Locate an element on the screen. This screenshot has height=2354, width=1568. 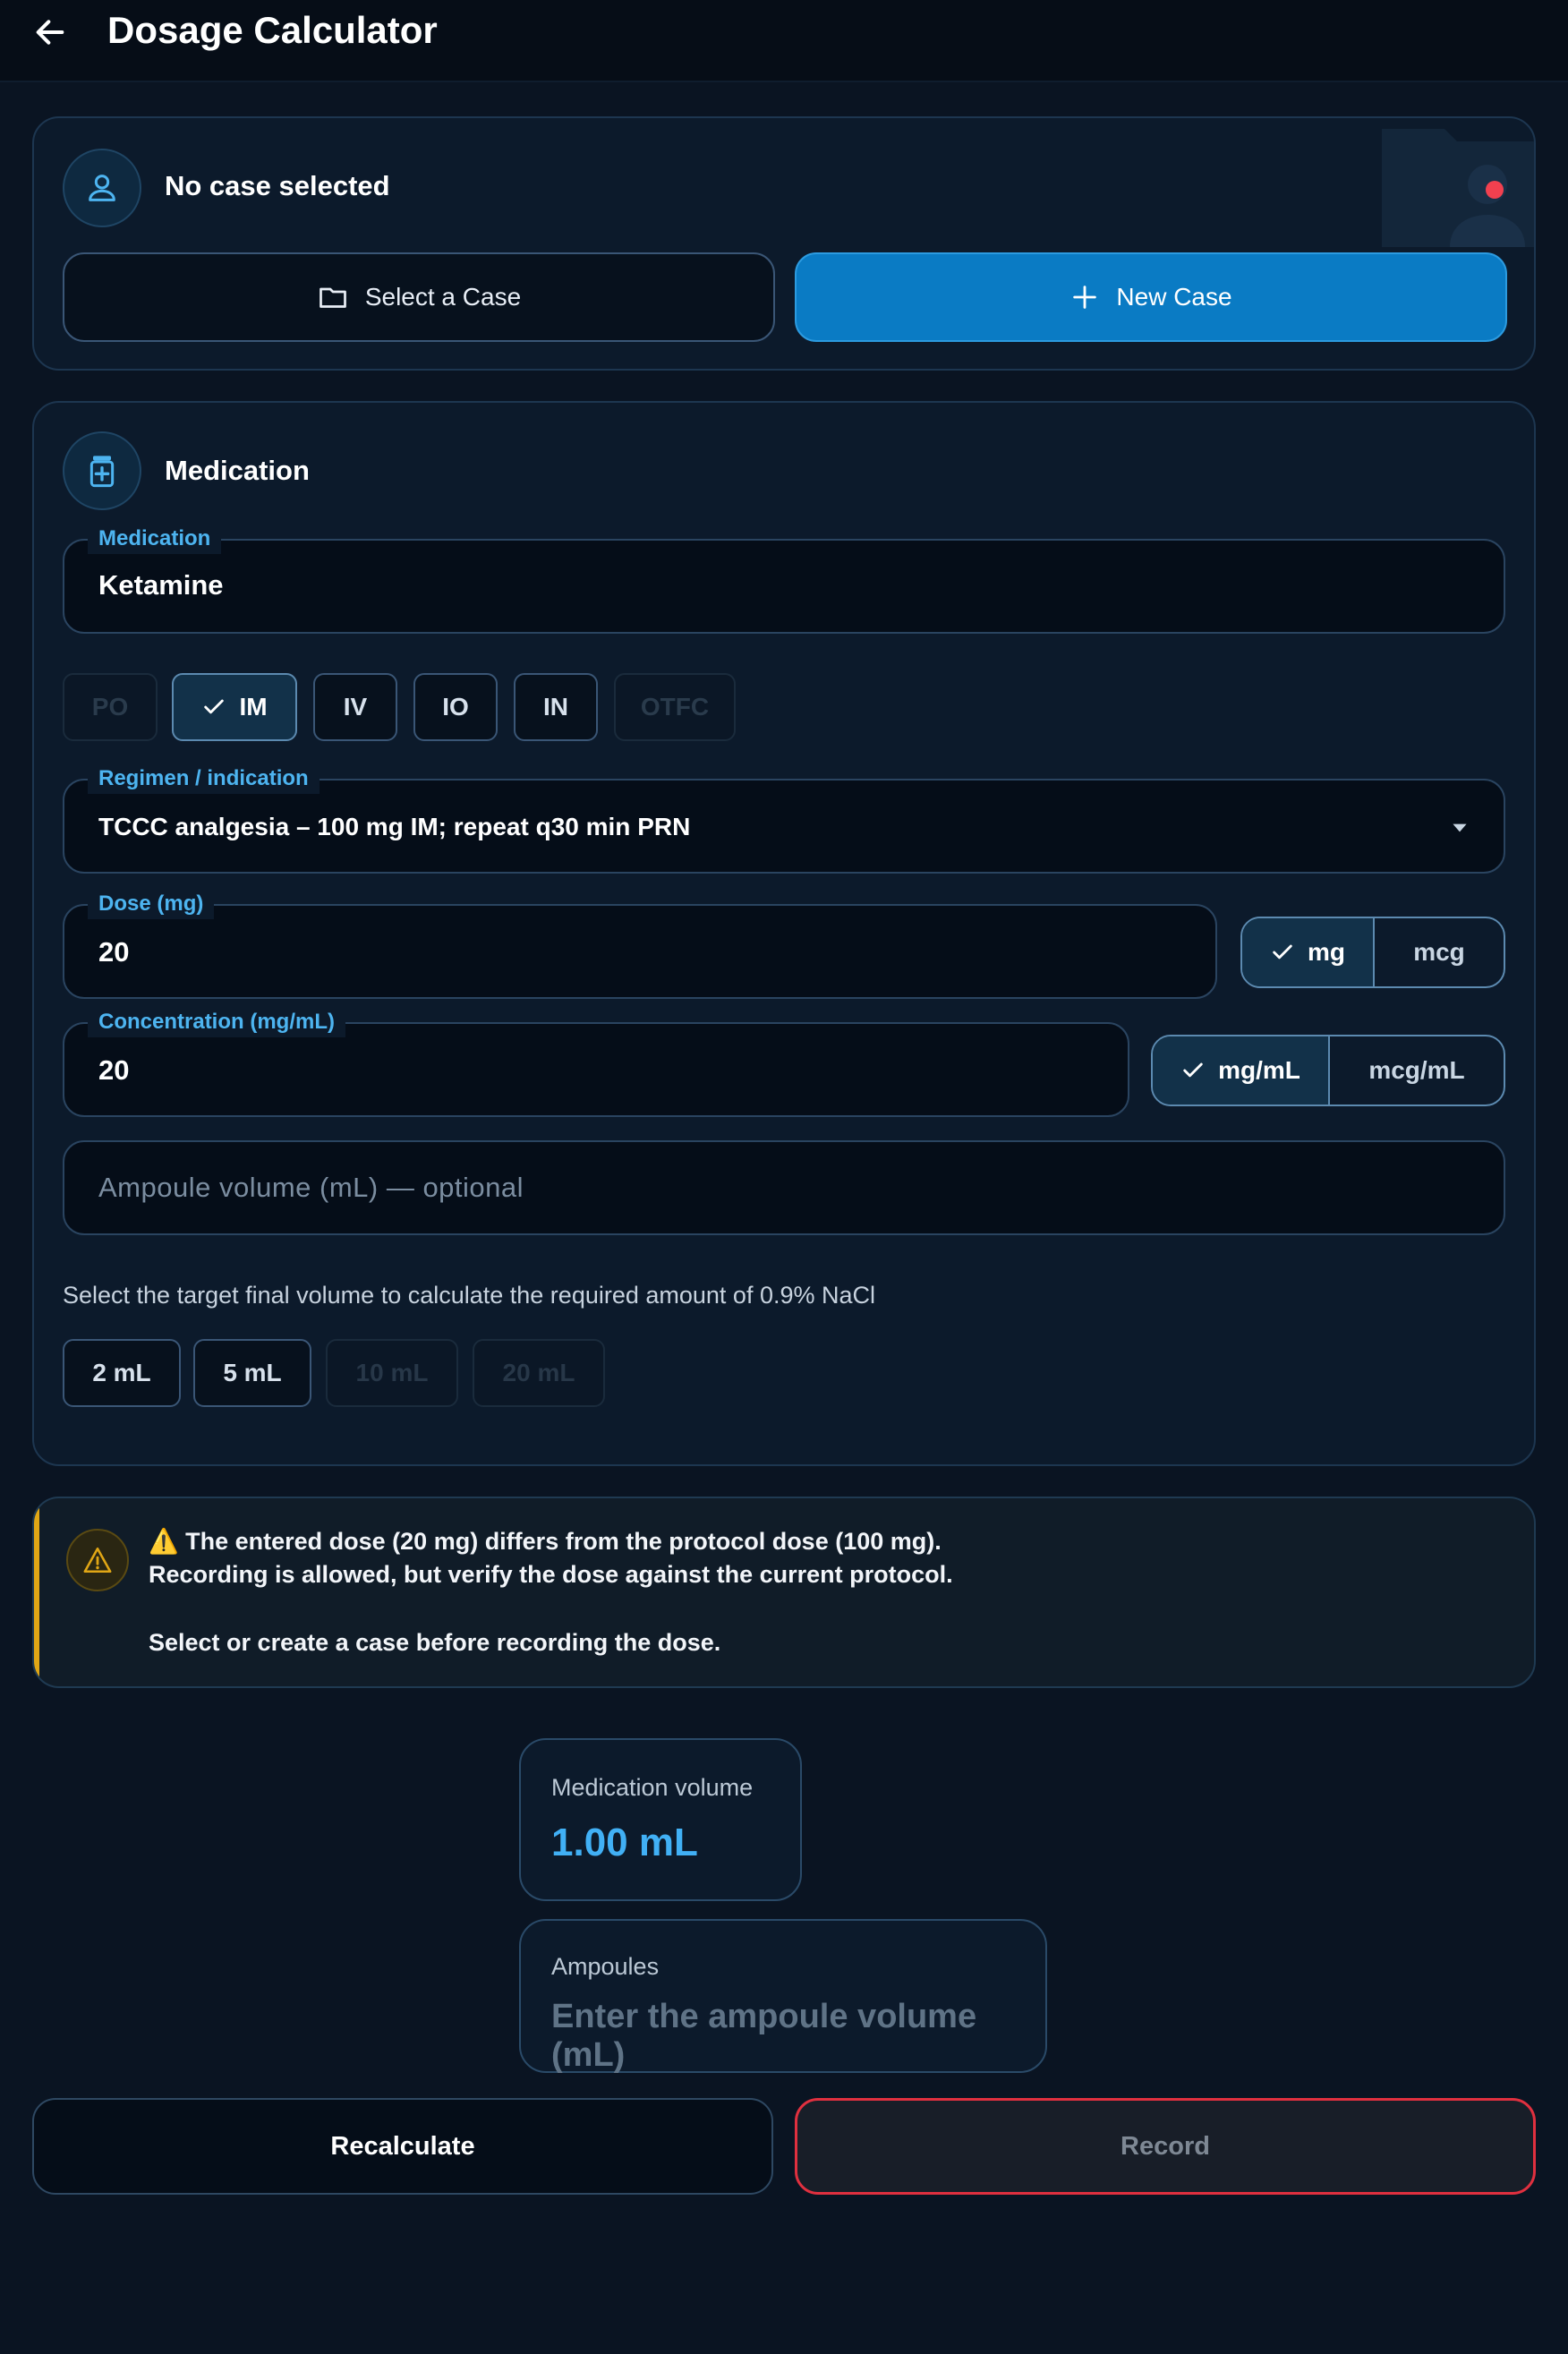
medication-avatar is located at coordinates (102, 470).